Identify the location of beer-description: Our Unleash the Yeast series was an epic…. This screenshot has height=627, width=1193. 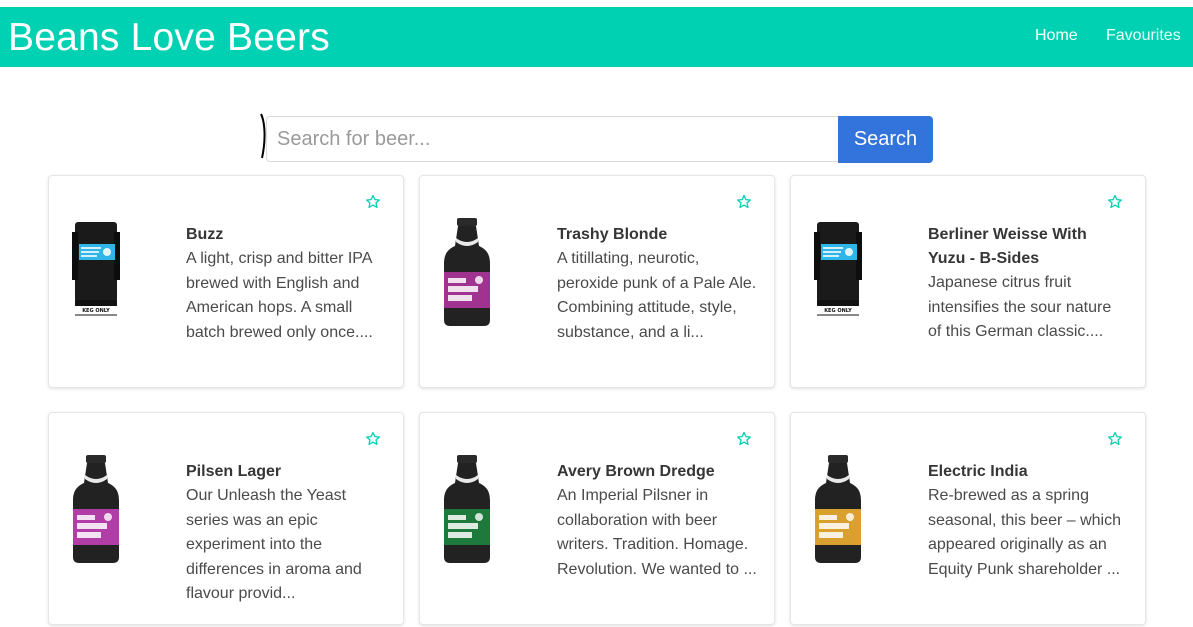
(274, 544).